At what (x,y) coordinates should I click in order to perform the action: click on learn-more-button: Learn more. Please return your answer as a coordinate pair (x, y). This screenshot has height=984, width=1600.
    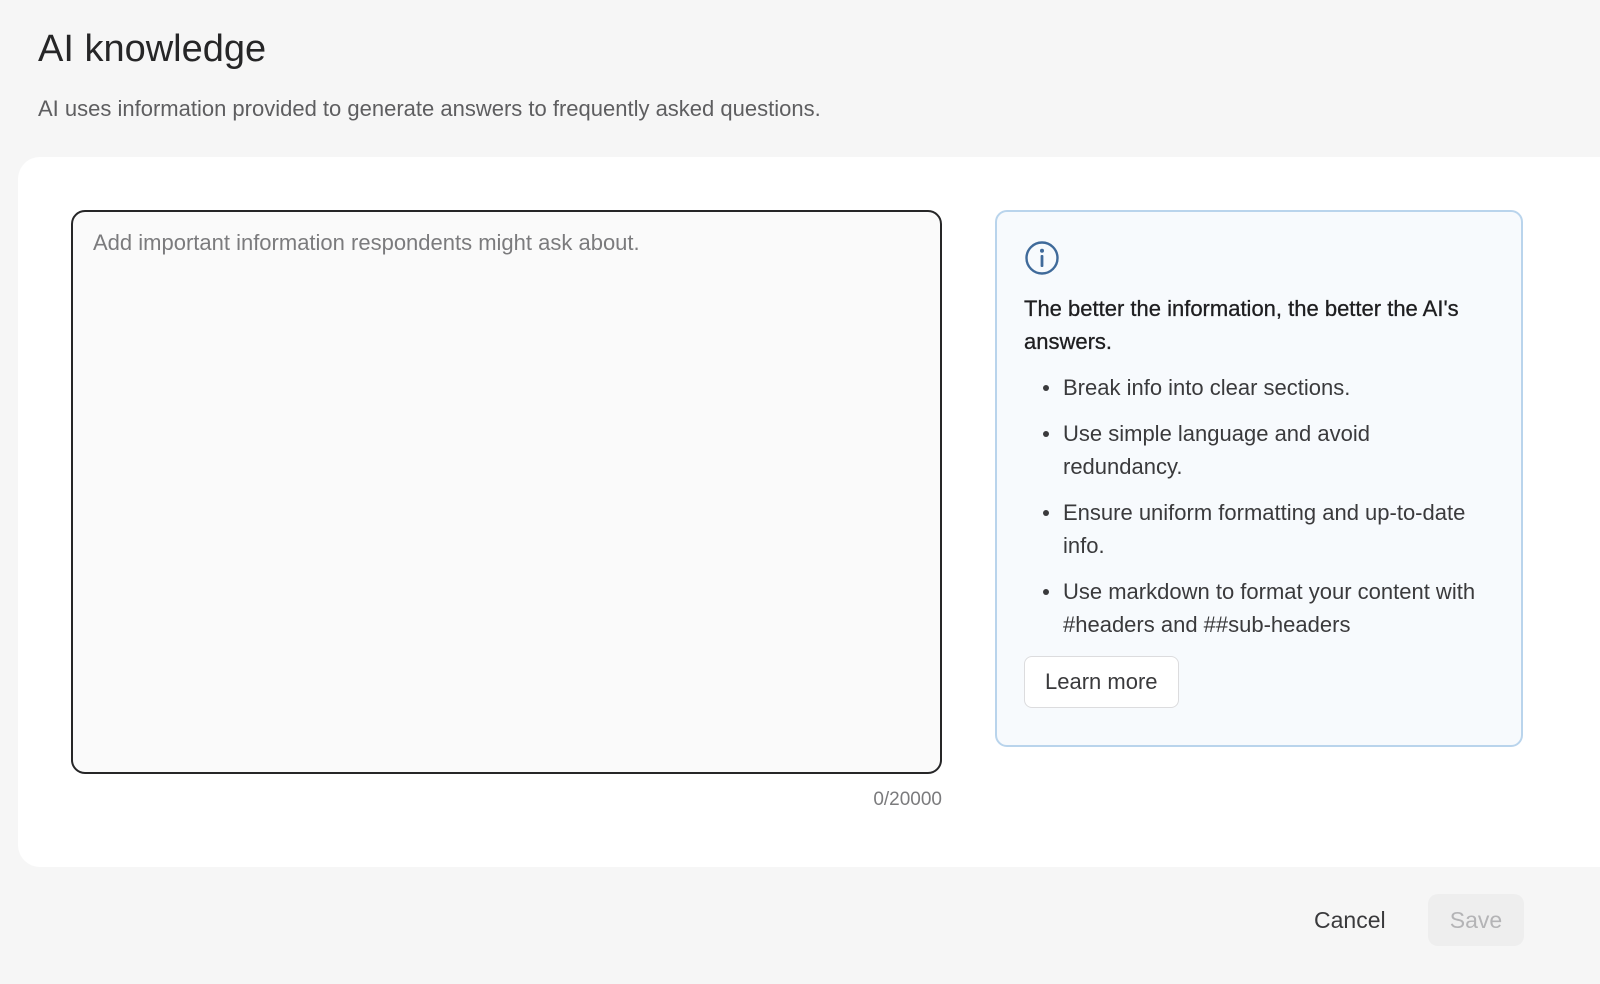
    Looking at the image, I should click on (1101, 682).